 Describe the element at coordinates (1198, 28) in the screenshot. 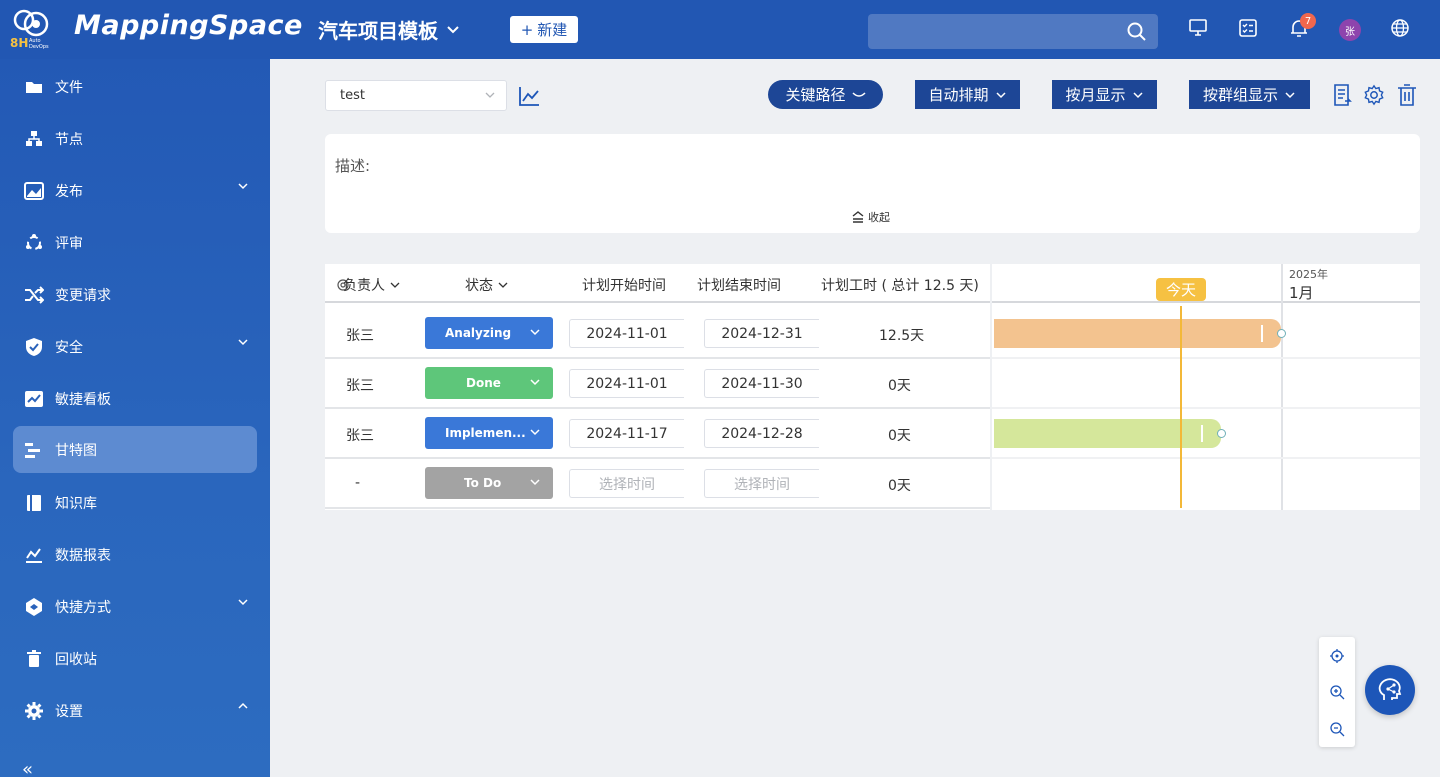

I see `monitor-icon` at that location.